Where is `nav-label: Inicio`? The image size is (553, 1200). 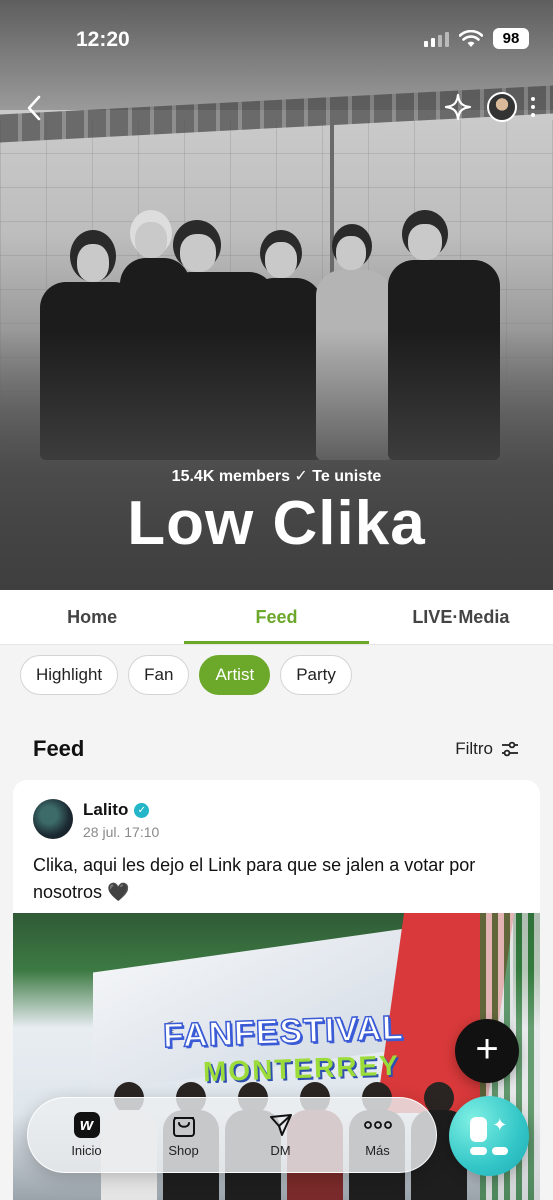 nav-label: Inicio is located at coordinates (86, 1150).